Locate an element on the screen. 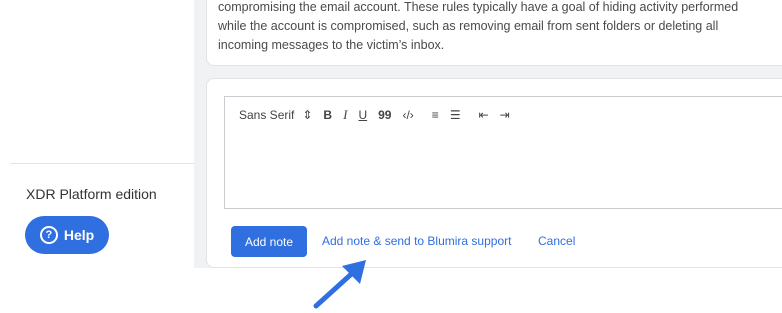 The image size is (782, 313). annotation-arrow-icon is located at coordinates (339, 284).